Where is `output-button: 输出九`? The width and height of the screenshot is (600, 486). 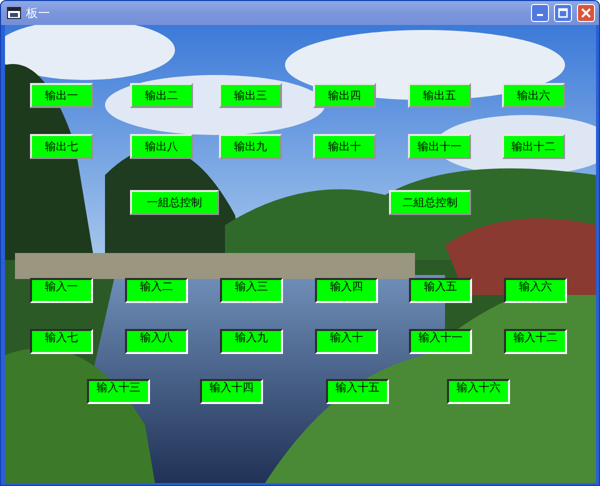 output-button: 输出九 is located at coordinates (250, 146).